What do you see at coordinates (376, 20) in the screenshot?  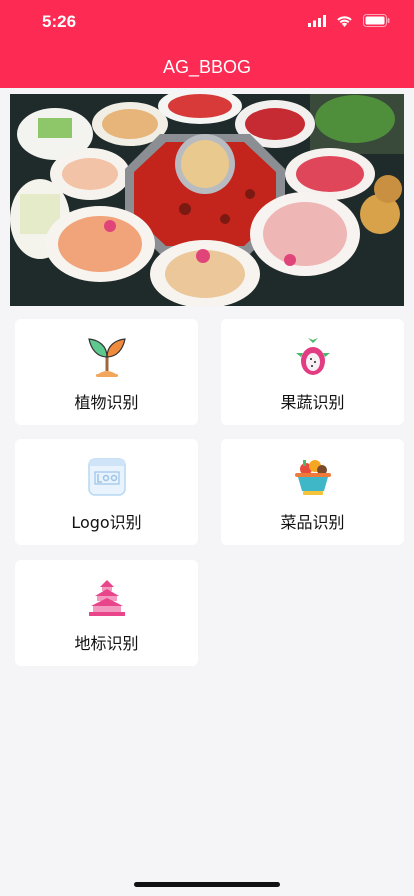 I see `battery-icon` at bounding box center [376, 20].